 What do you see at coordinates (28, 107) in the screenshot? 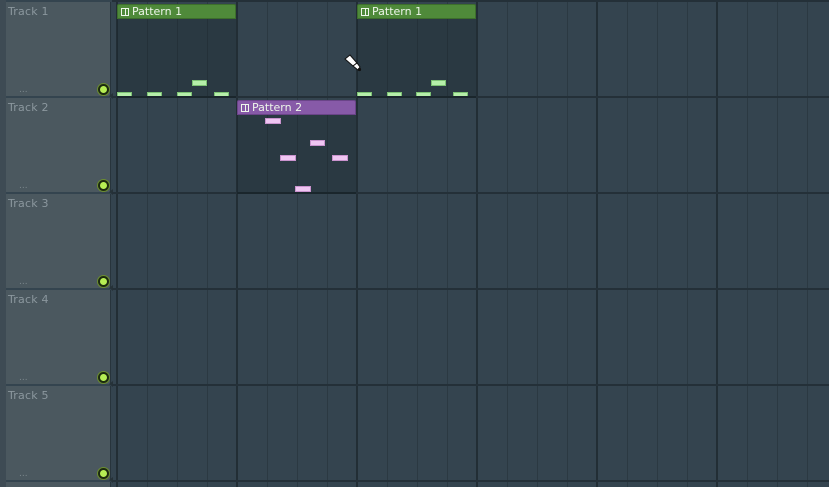
I see `track-name: Track 2` at bounding box center [28, 107].